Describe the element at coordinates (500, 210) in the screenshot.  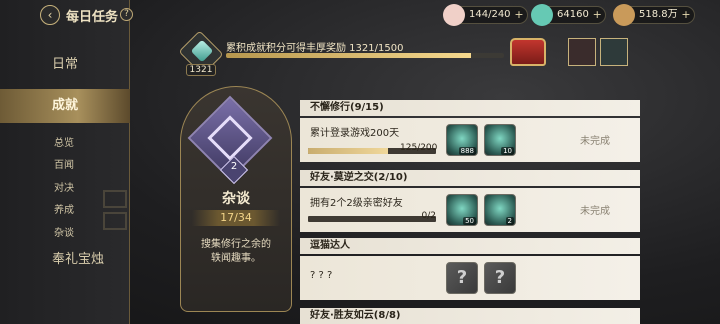
I see `reward-chest-icon: 2` at that location.